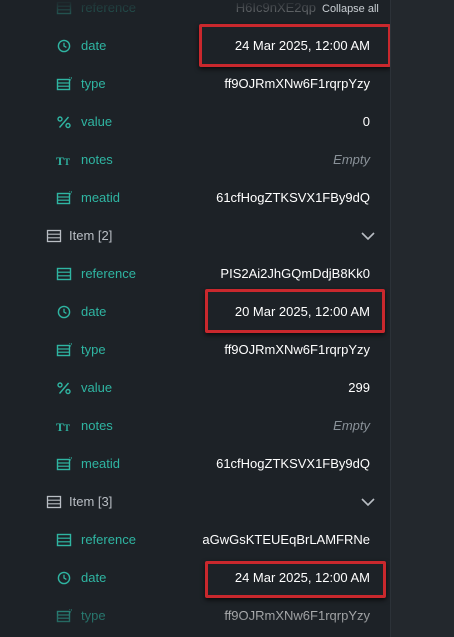  What do you see at coordinates (195, 540) in the screenshot?
I see `field-row-reference: reference aGwGsKTEUEqBrLAMFRNe` at bounding box center [195, 540].